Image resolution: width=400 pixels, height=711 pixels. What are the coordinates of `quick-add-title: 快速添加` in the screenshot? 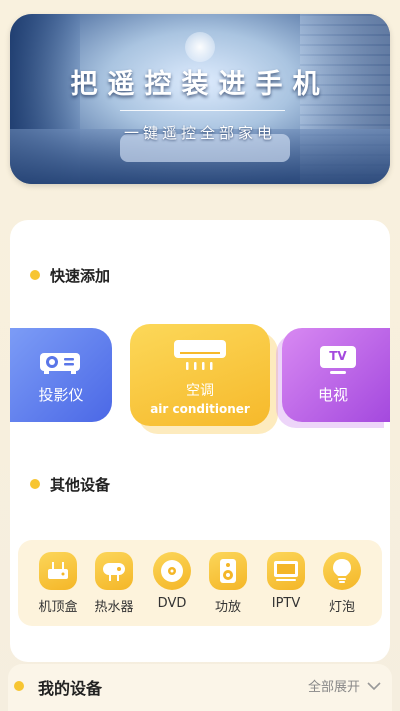 It's located at (80, 276).